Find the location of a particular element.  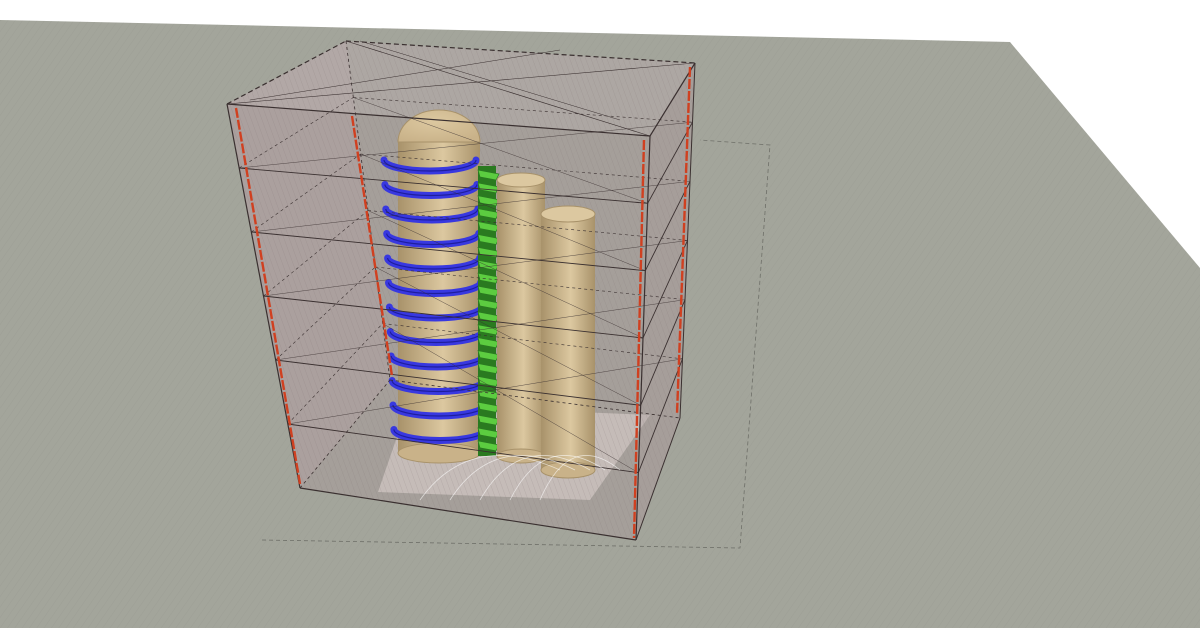

cylinder-tank-b-base is located at coordinates (568, 470).